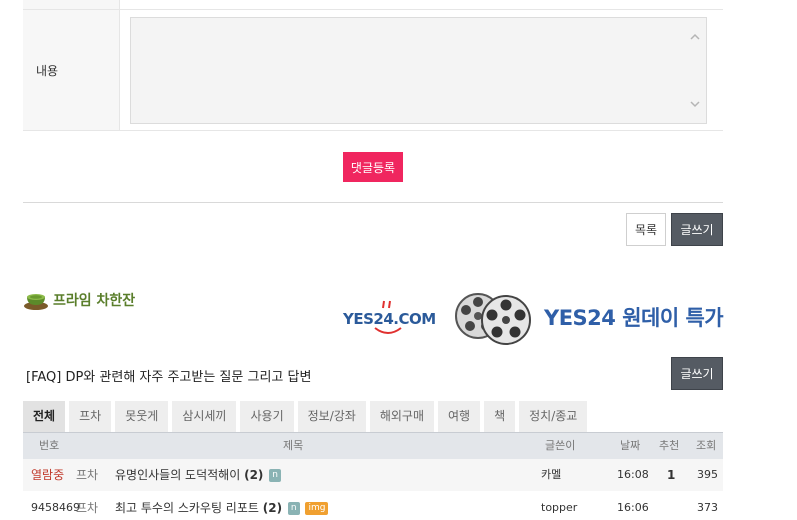 The width and height of the screenshot is (797, 520). Describe the element at coordinates (418, 70) in the screenshot. I see `comment-textarea` at that location.